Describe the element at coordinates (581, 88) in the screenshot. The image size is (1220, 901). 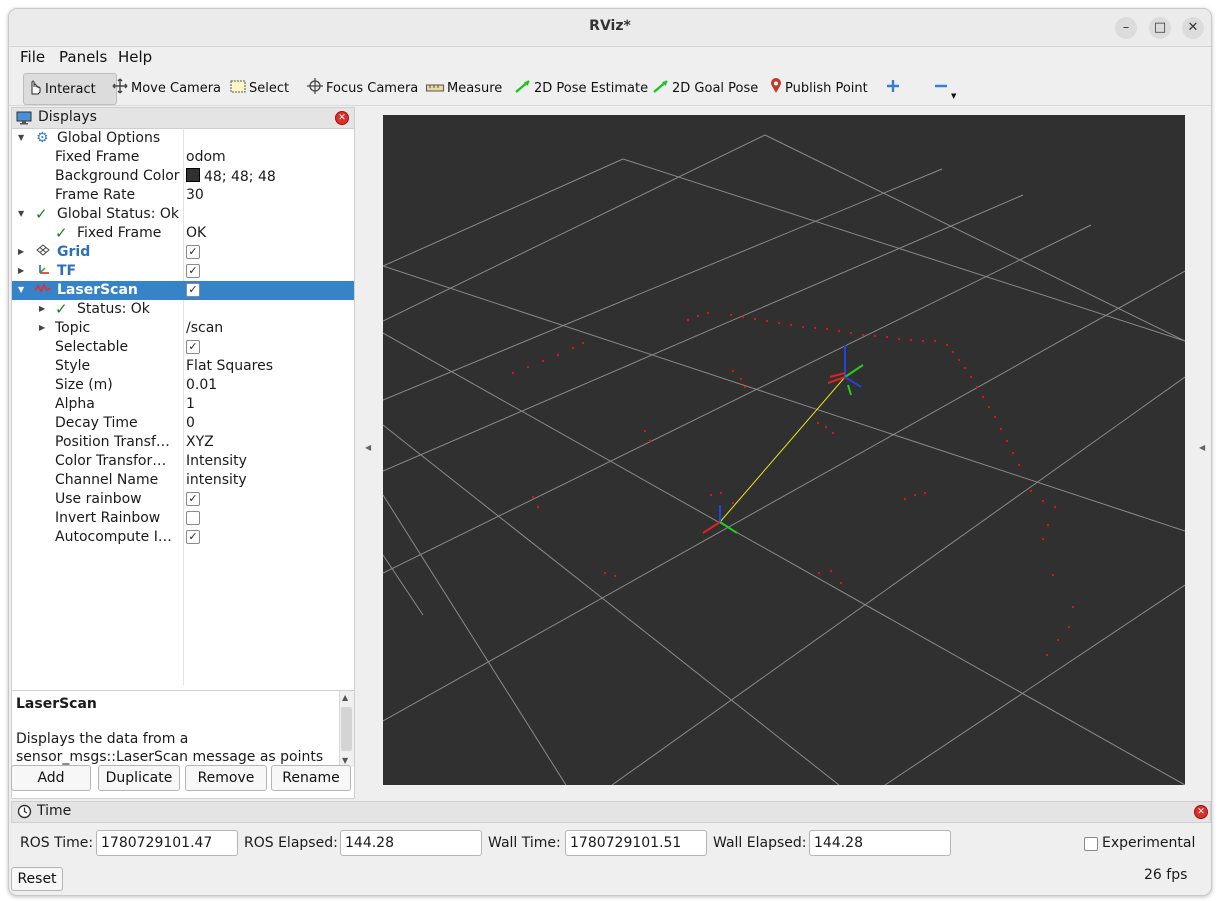
I see `pose-estimate-tool: 2D Pose Estimate` at that location.